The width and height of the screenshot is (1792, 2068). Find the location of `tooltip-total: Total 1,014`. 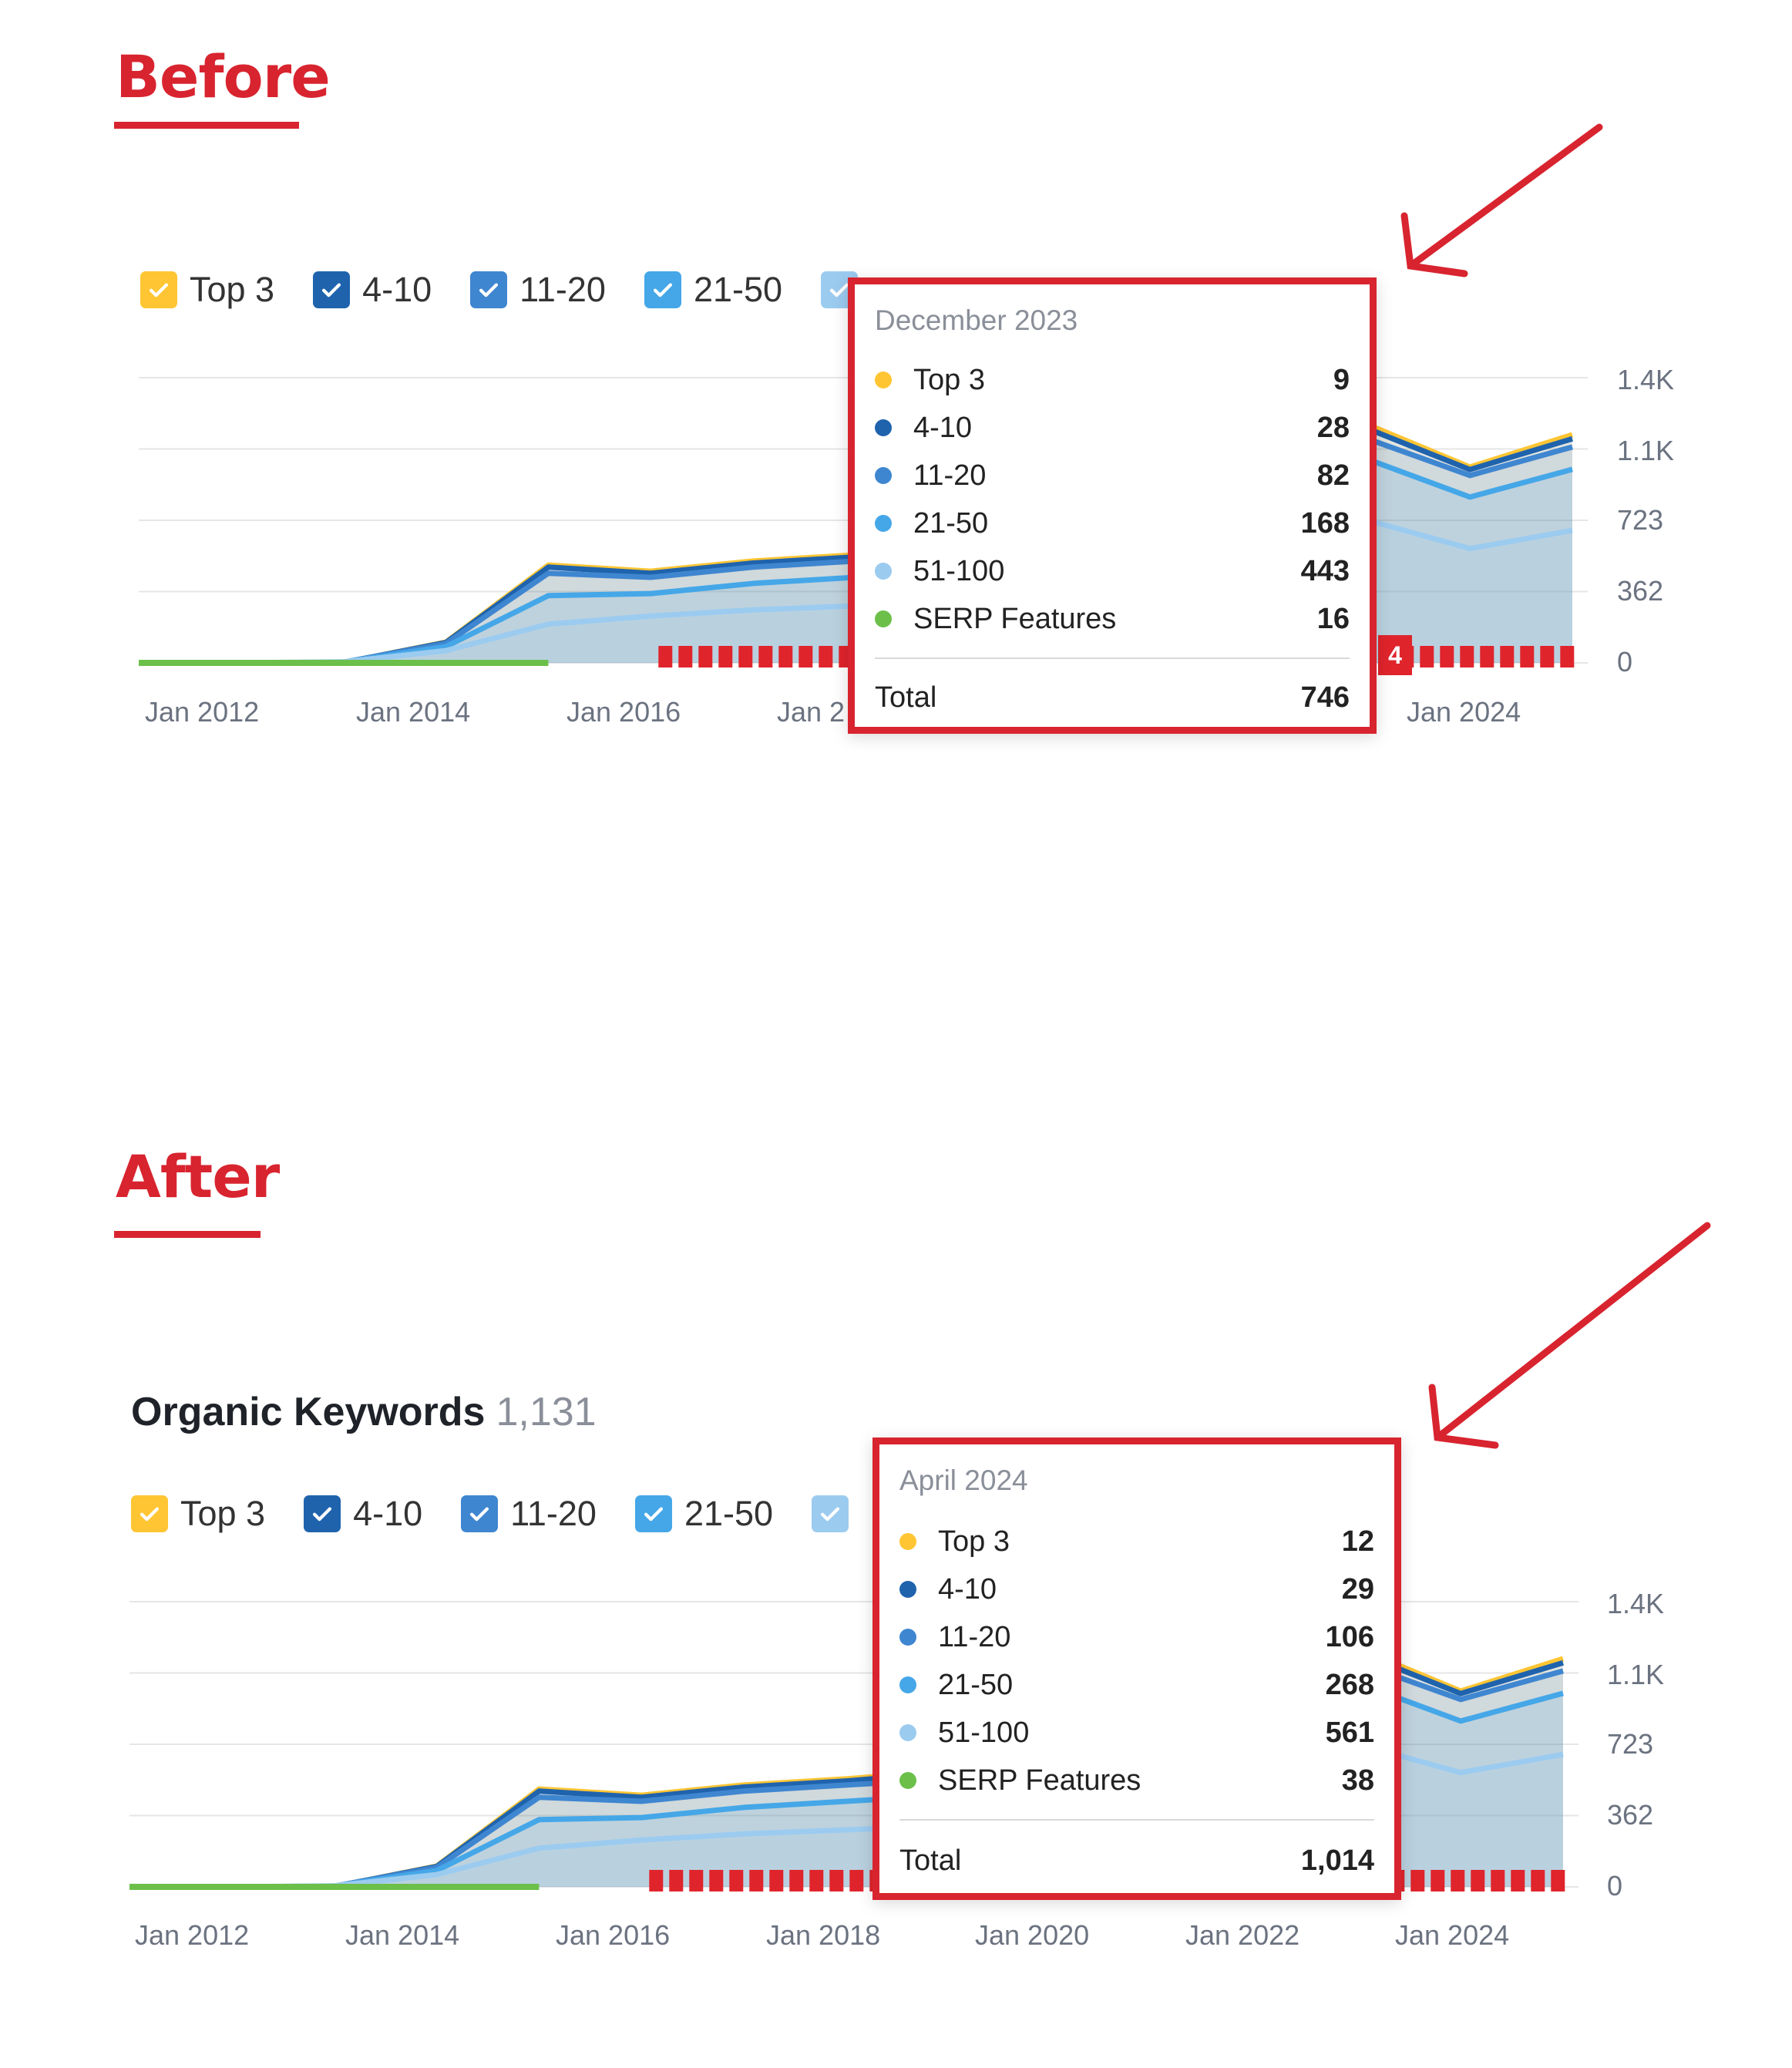

tooltip-total: Total 1,014 is located at coordinates (1136, 1861).